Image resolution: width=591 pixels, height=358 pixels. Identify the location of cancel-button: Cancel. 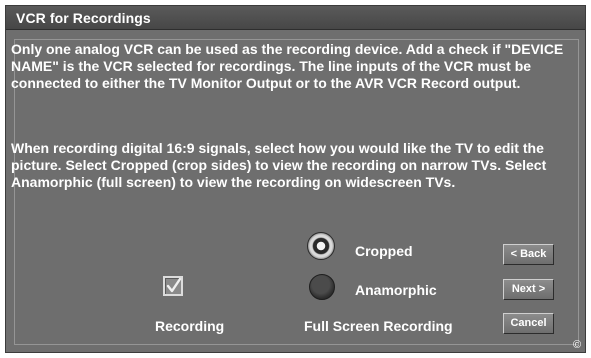
(528, 323).